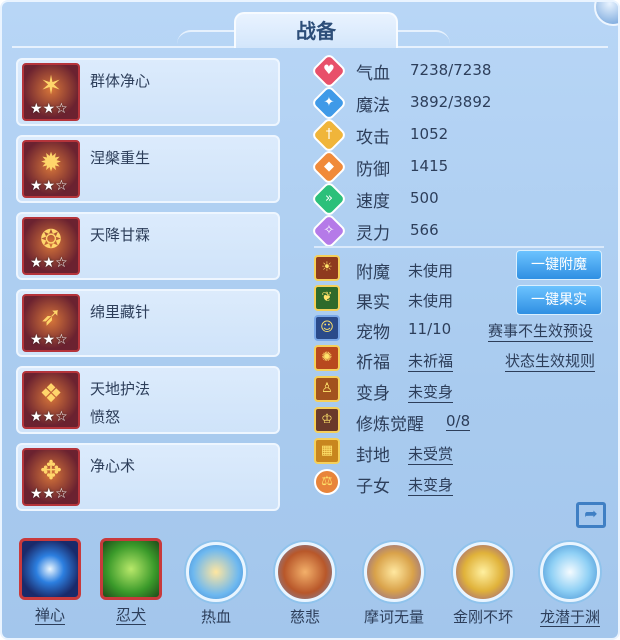 This screenshot has height=640, width=620. I want to click on transform-value: 未变身, so click(431, 392).